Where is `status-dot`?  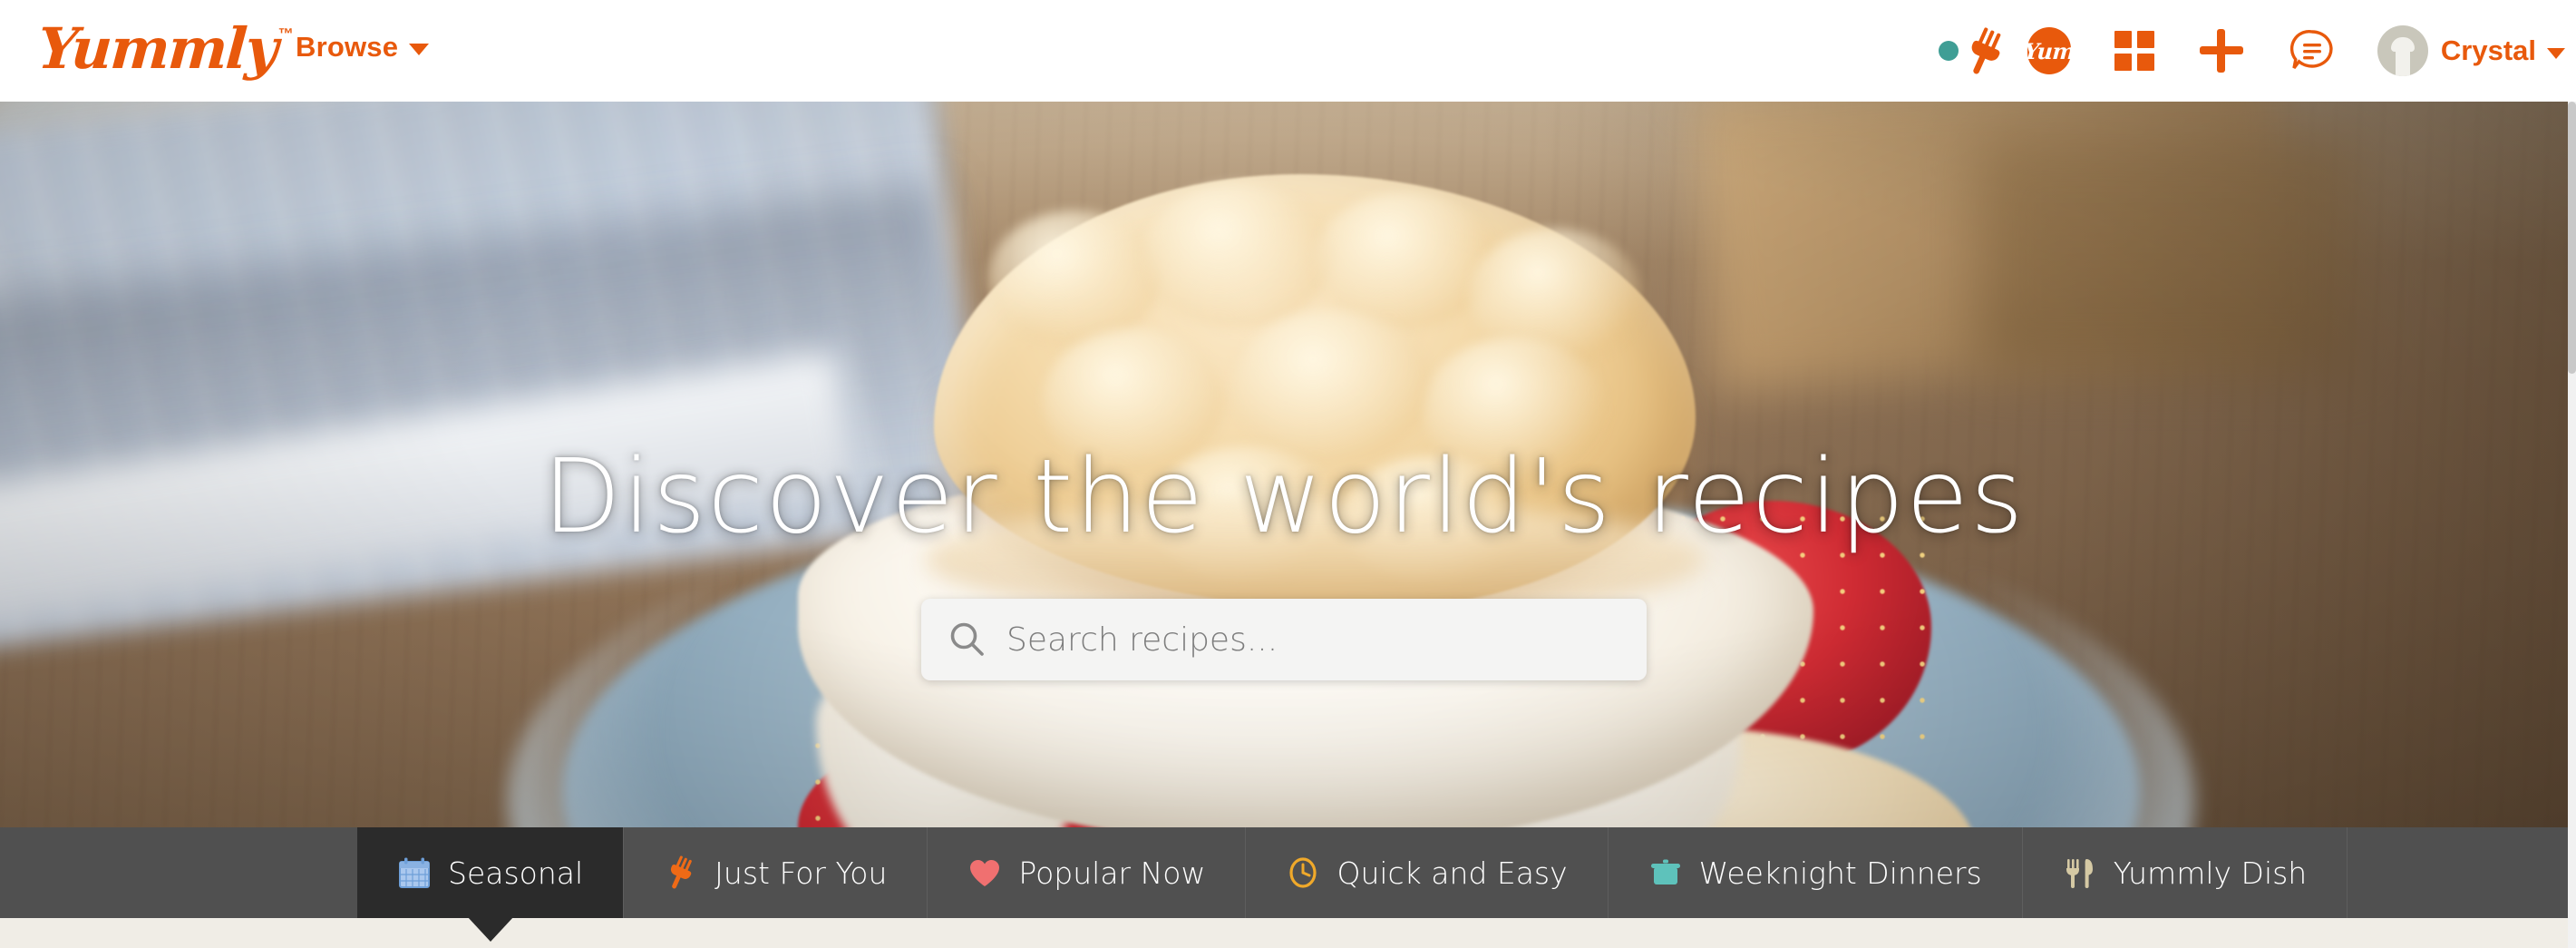
status-dot is located at coordinates (1949, 51).